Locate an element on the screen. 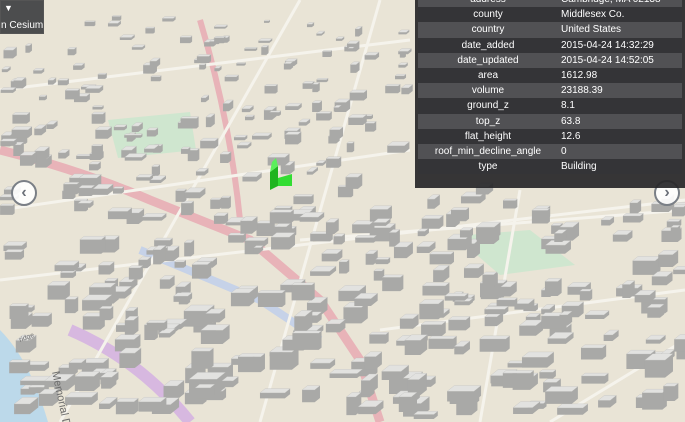 The width and height of the screenshot is (685, 422). toolbar-label: n Cesium is located at coordinates (22, 25).